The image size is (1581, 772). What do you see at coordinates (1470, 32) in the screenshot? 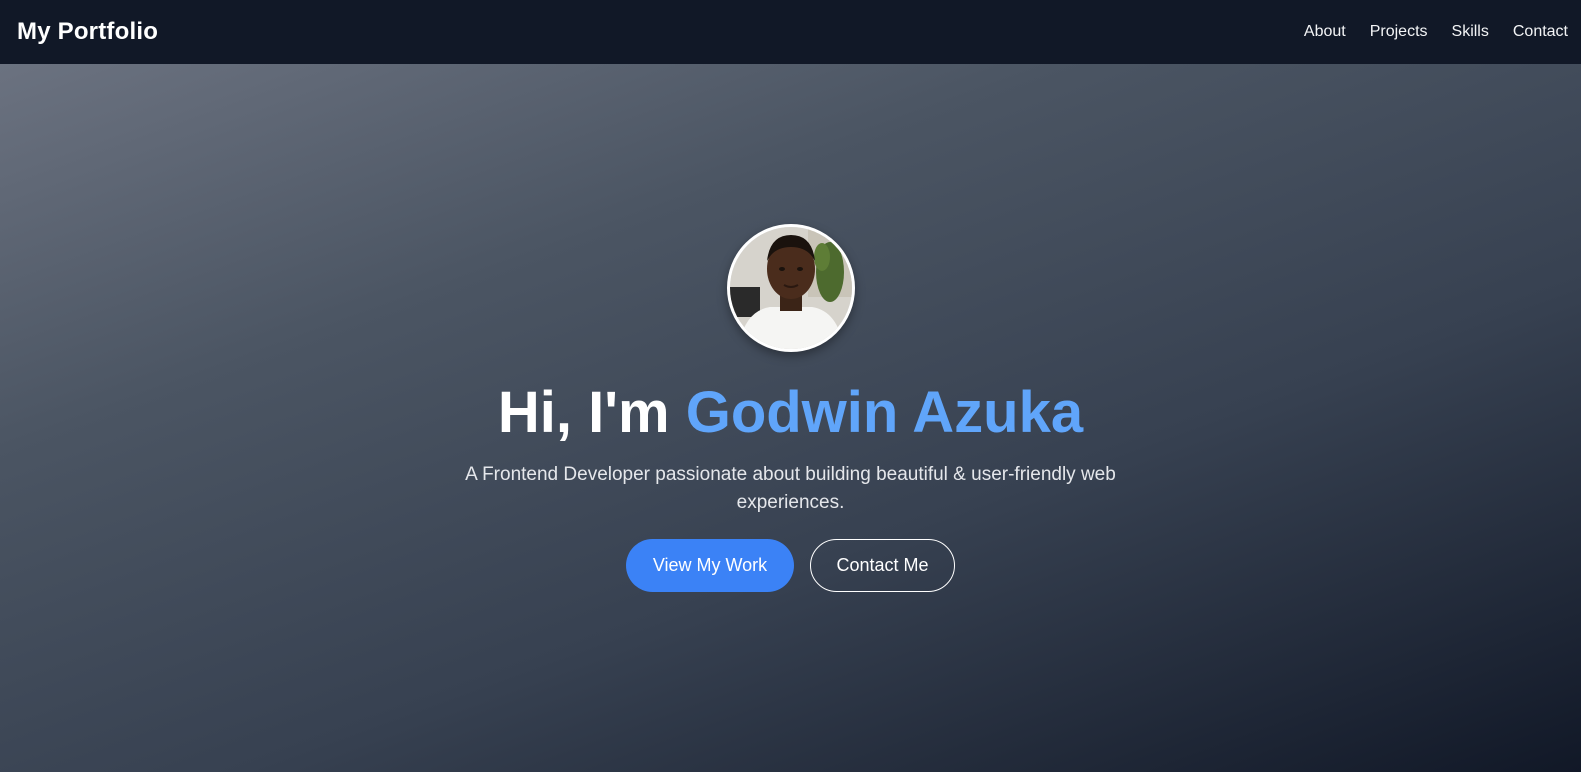
I see `nav-link-skills: Skills` at bounding box center [1470, 32].